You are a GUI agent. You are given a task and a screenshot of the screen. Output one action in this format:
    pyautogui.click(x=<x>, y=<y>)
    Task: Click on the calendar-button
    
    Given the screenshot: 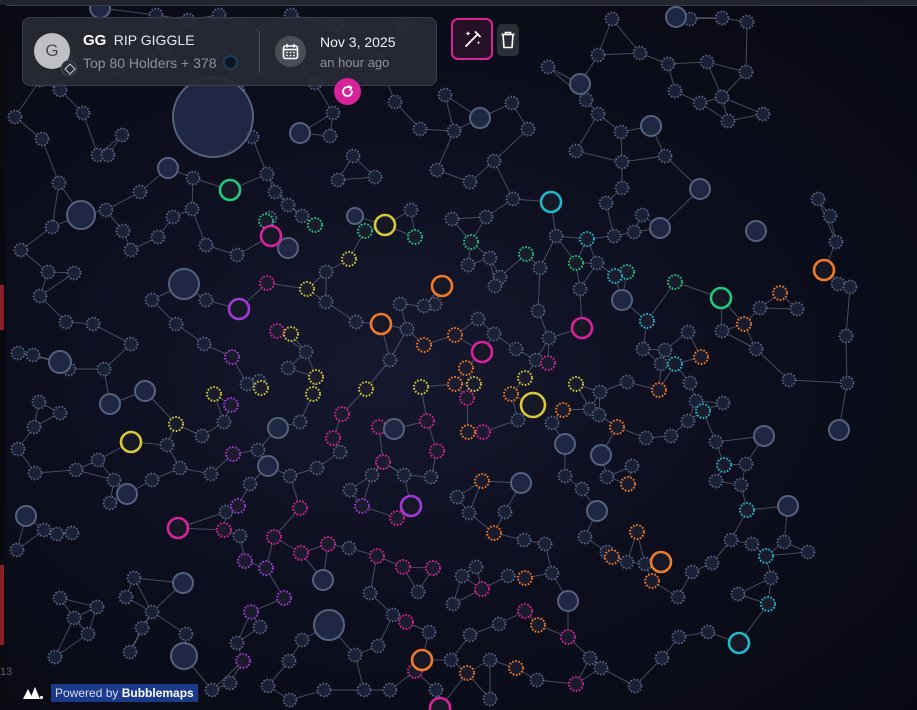 What is the action you would take?
    pyautogui.click(x=290, y=51)
    